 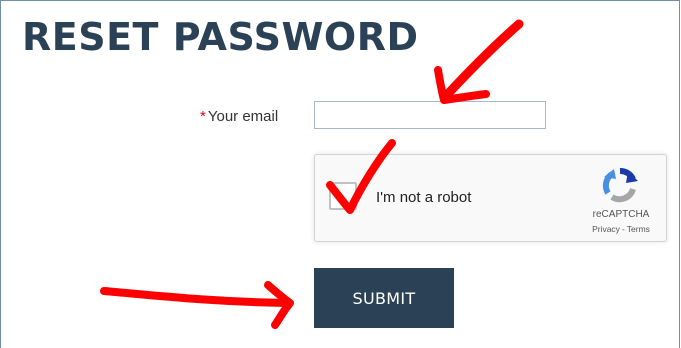 What do you see at coordinates (620, 185) in the screenshot?
I see `recaptcha-logo-icon` at bounding box center [620, 185].